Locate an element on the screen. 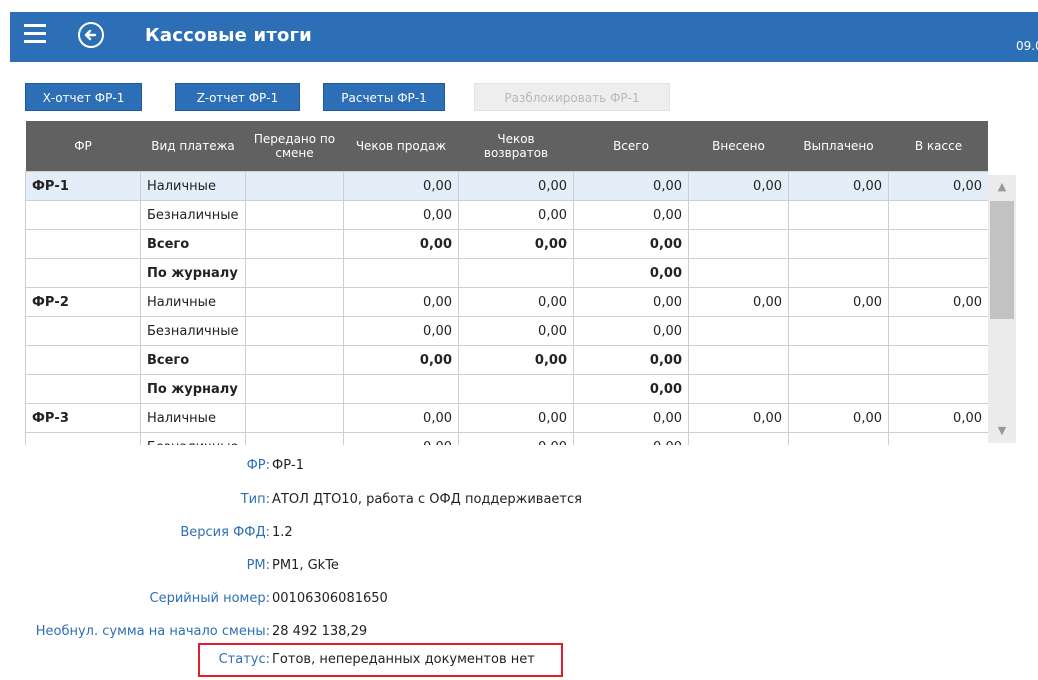 This screenshot has width=1038, height=680. table-row: ФР-3 Наличные 0,00 0,00 0,00 0,00 0,00 0,00 is located at coordinates (506, 418).